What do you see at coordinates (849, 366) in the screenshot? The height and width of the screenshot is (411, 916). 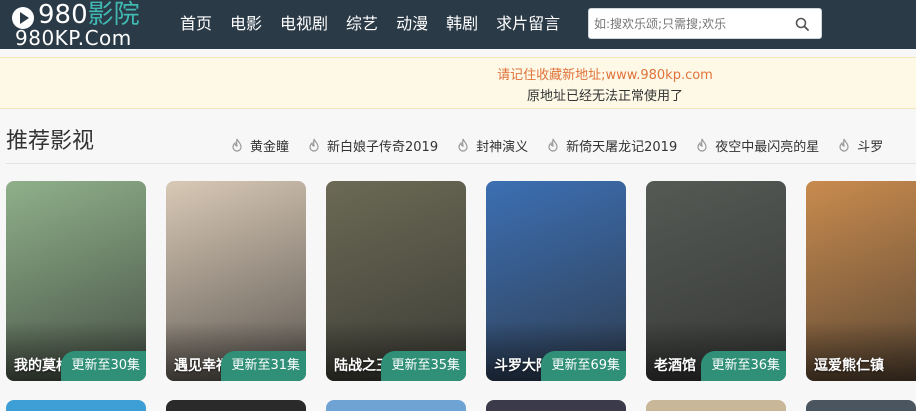 I see `card-title: 逗爱熊仁镇` at bounding box center [849, 366].